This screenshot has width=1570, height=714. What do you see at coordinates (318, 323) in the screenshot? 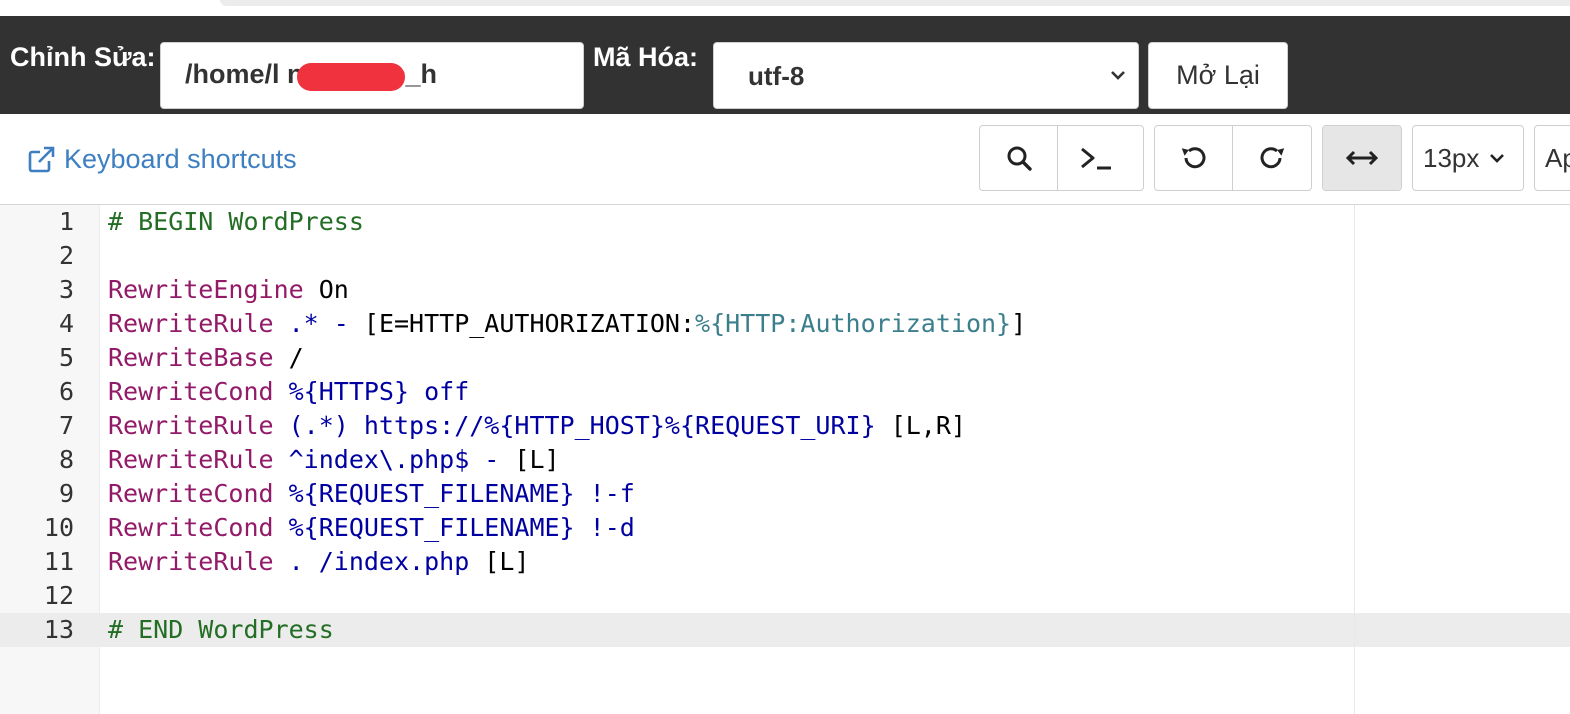
I see `code-token: .* -` at bounding box center [318, 323].